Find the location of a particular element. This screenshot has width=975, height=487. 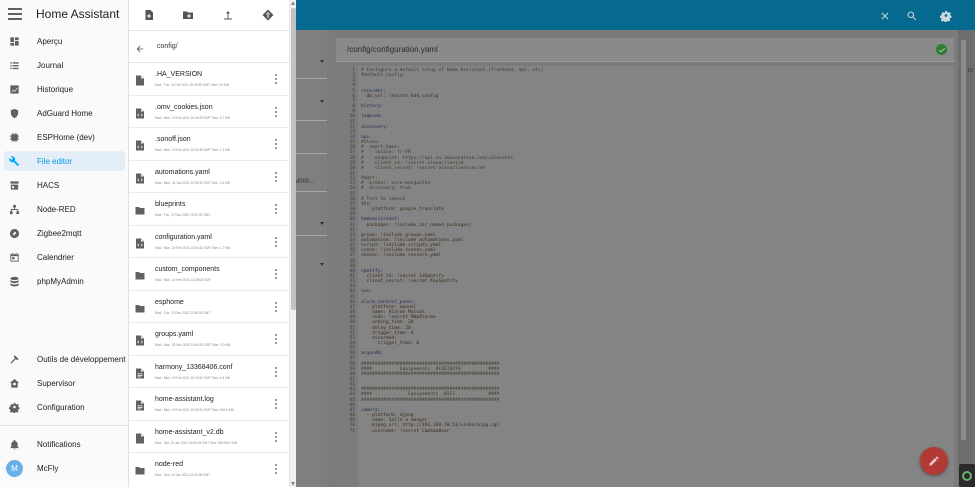

sidebar-item-file-editor: File editor is located at coordinates (64, 161).